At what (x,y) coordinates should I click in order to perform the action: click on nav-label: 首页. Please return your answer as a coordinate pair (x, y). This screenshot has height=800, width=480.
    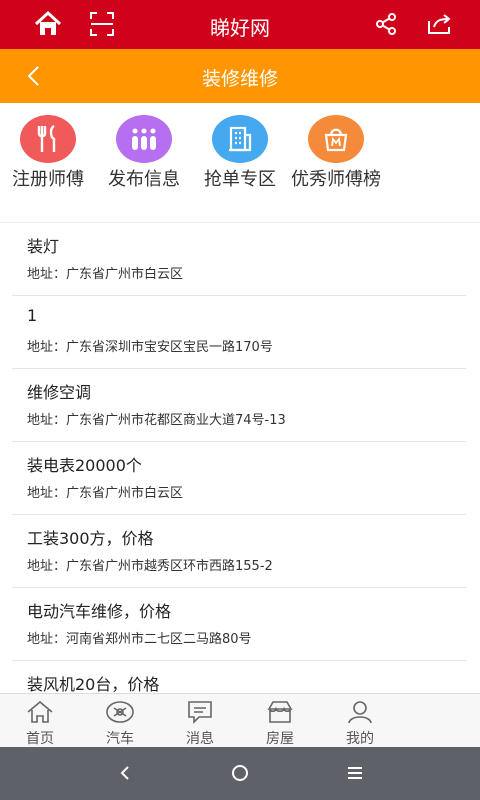
    Looking at the image, I should click on (40, 739).